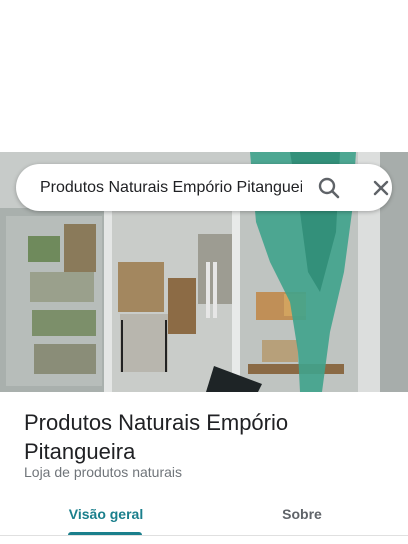 This screenshot has width=408, height=544. Describe the element at coordinates (103, 472) in the screenshot. I see `place-category: Loja de produtos naturais` at that location.